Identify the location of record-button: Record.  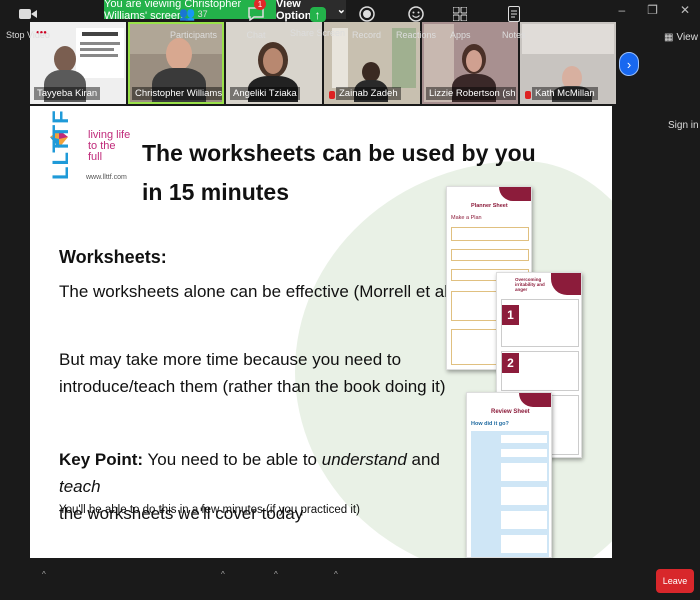
(366, 22).